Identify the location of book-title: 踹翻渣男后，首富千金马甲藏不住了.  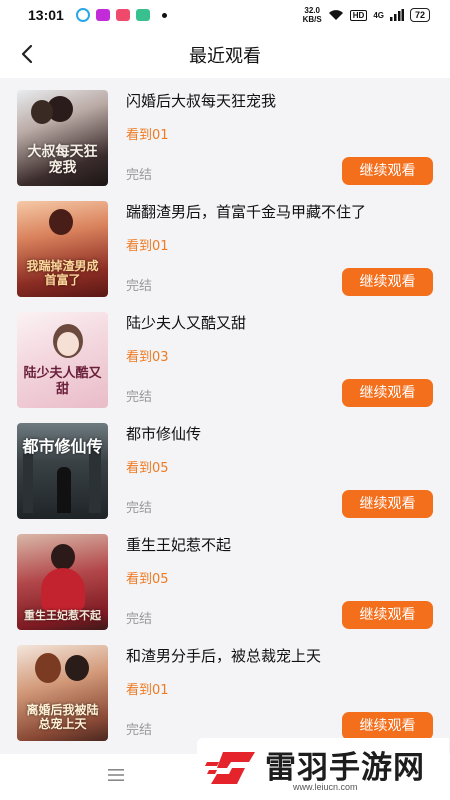
(246, 212).